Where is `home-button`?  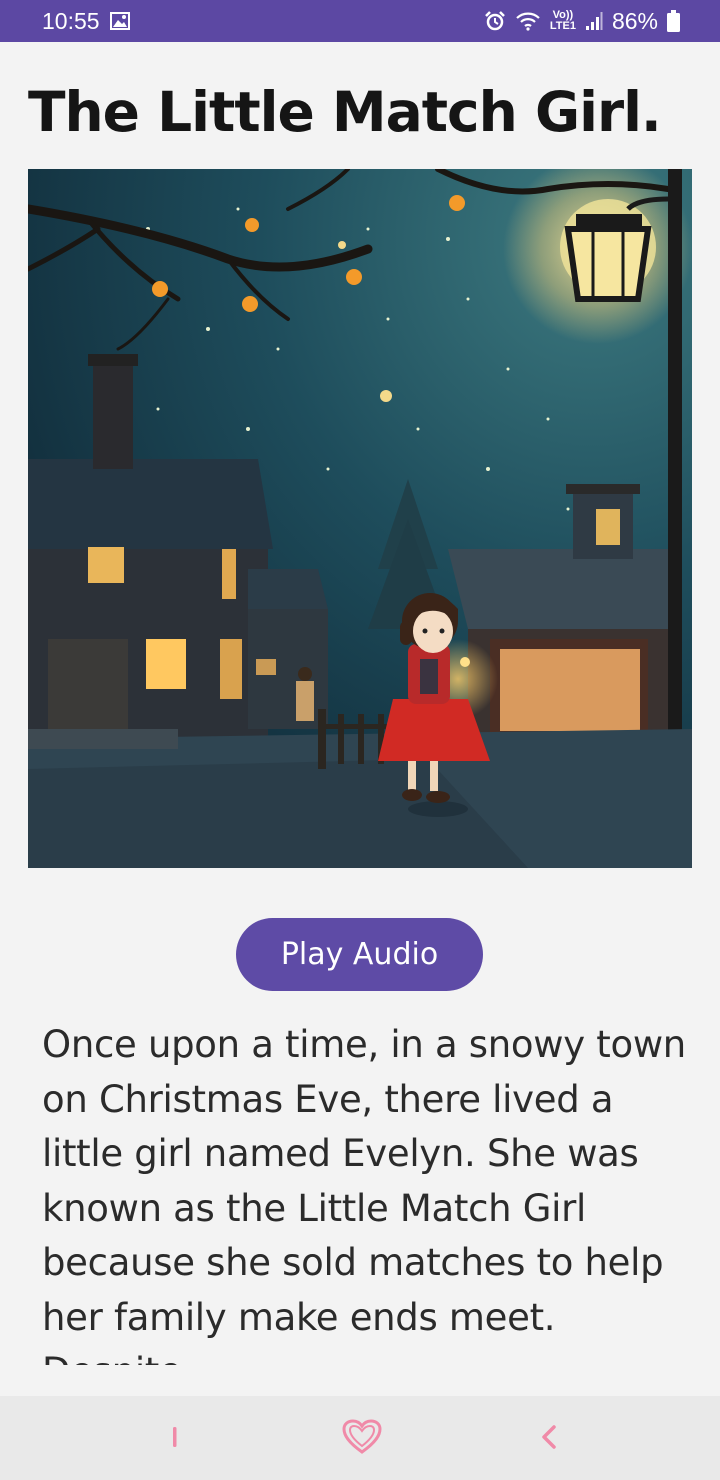 home-button is located at coordinates (362, 1438).